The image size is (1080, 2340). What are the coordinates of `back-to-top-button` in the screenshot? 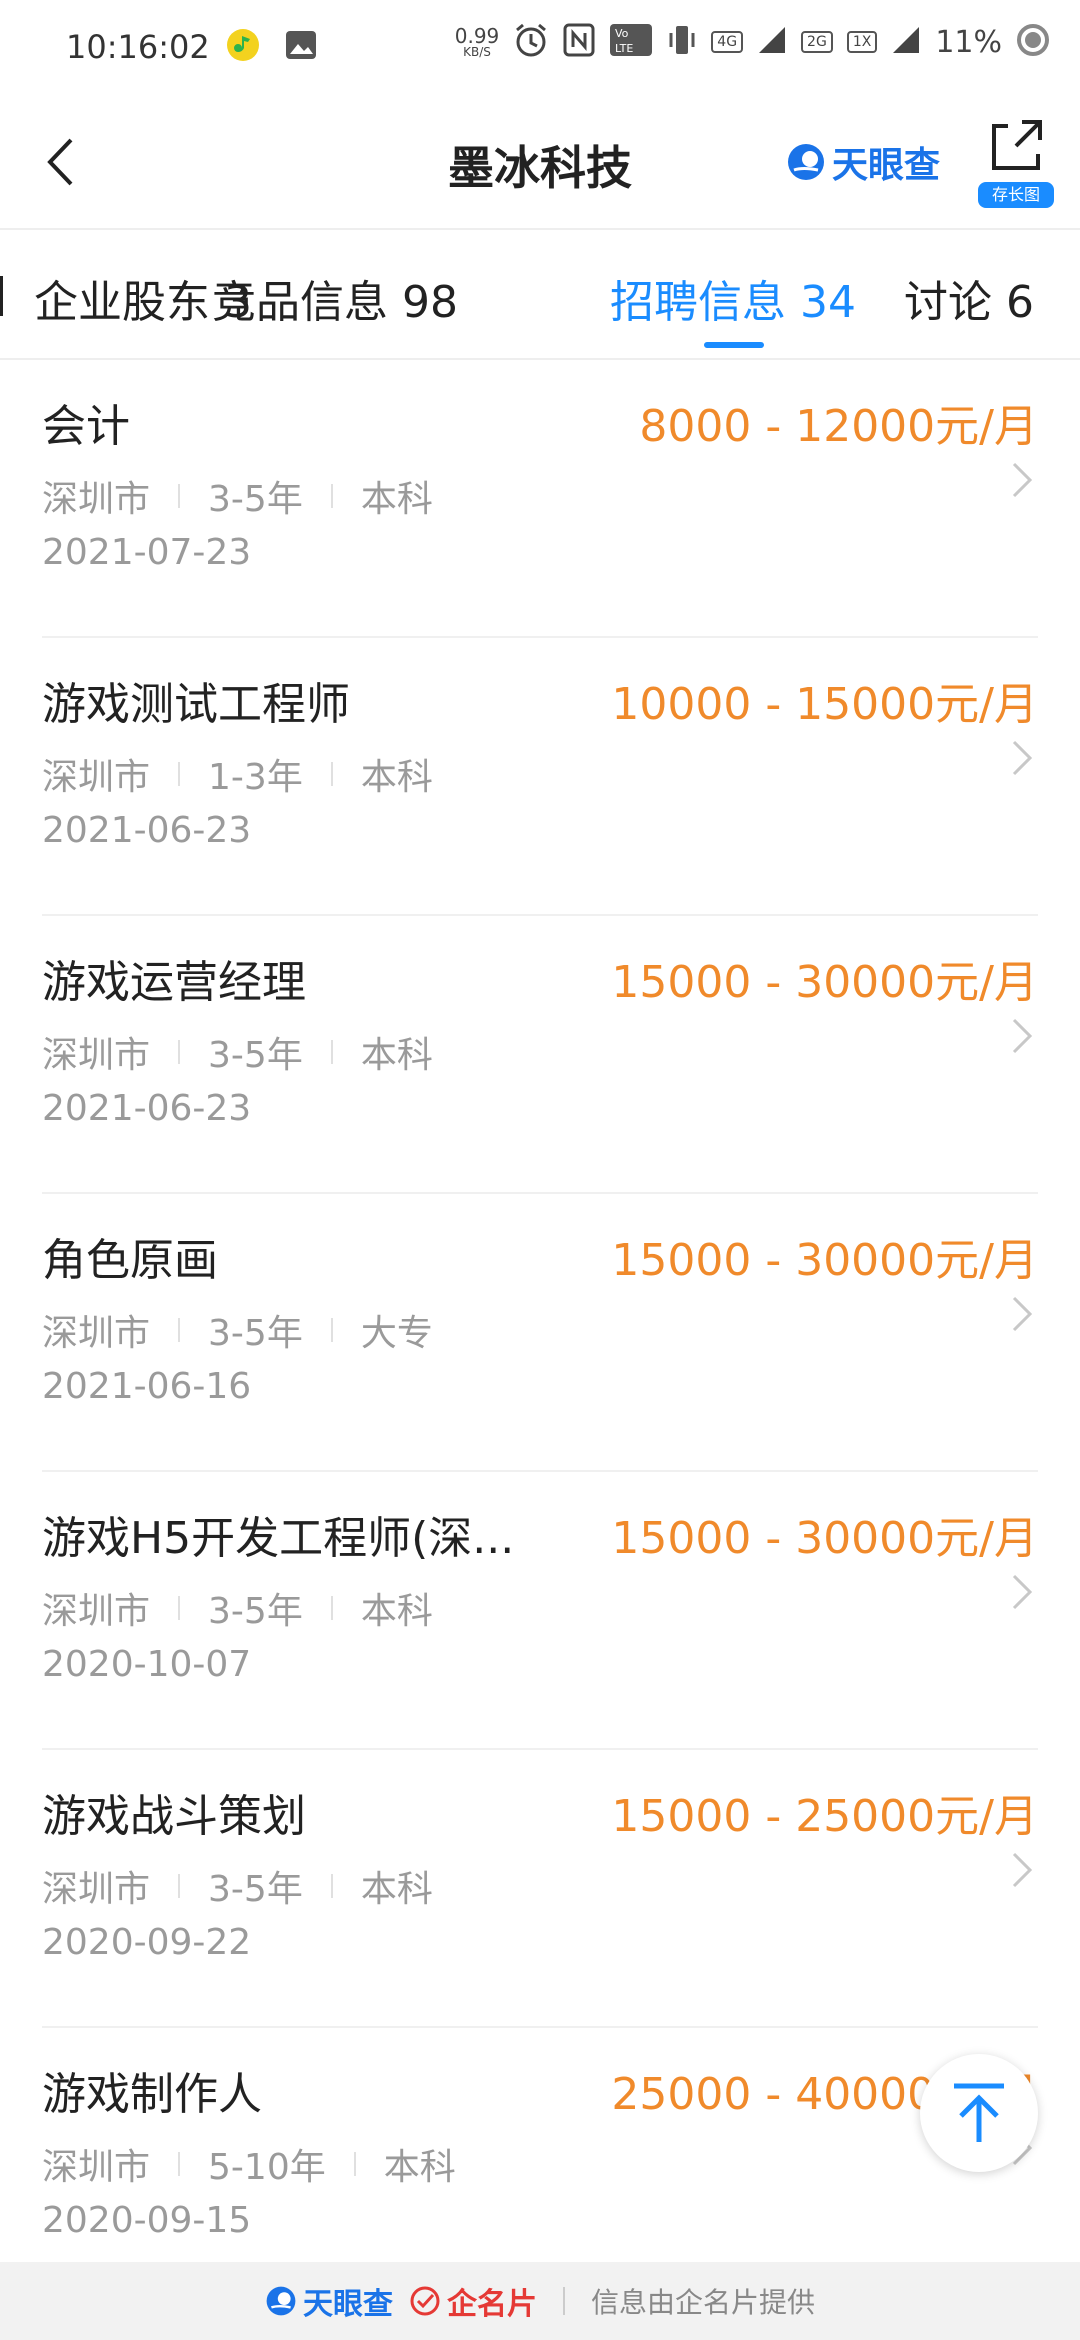 It's located at (979, 2113).